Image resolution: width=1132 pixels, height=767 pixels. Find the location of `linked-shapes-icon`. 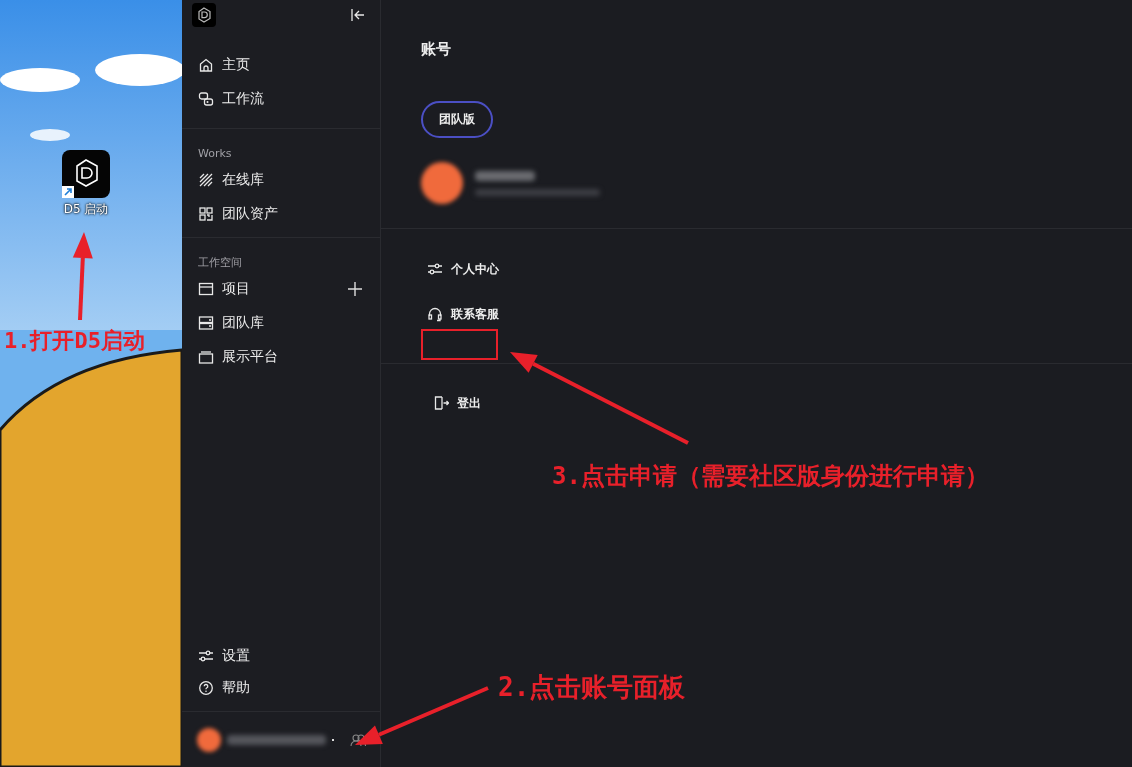

linked-shapes-icon is located at coordinates (206, 99).